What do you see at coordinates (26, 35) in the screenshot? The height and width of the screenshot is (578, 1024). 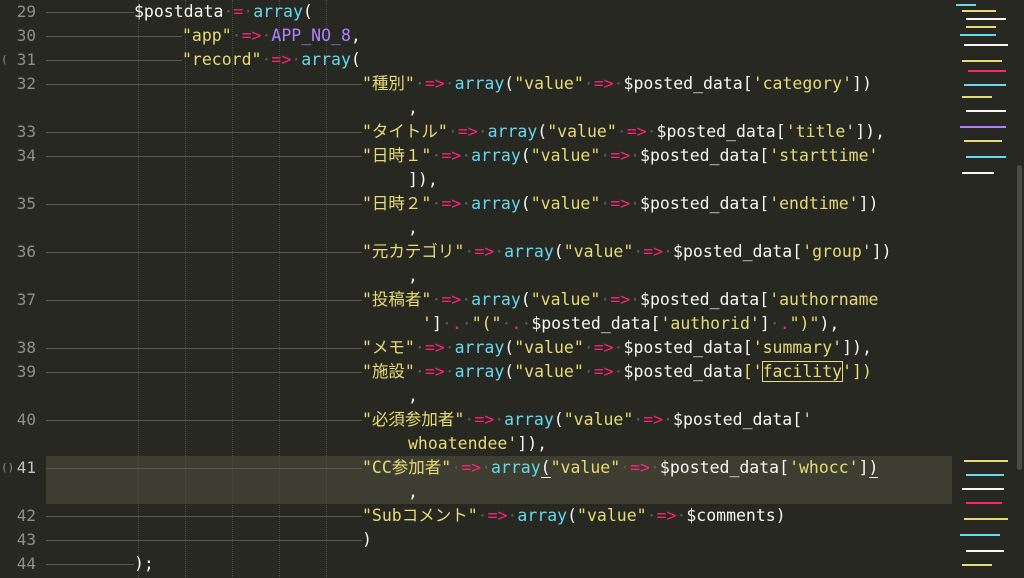 I see `line-number: 30` at bounding box center [26, 35].